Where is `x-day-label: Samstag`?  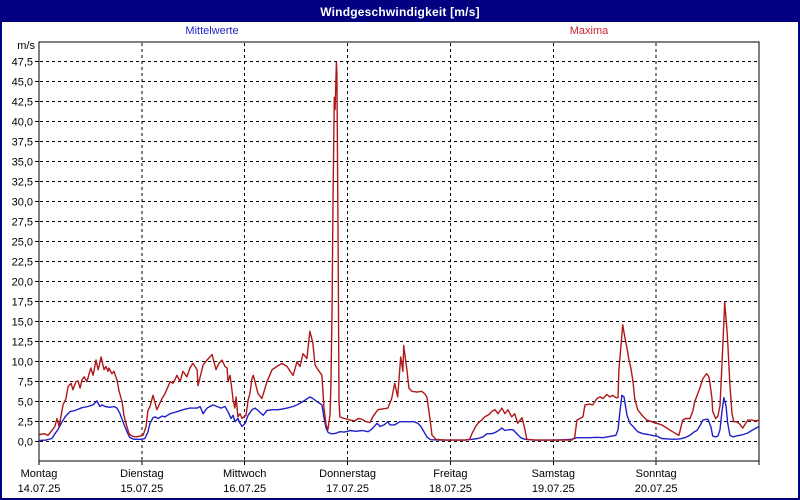 x-day-label: Samstag is located at coordinates (553, 474).